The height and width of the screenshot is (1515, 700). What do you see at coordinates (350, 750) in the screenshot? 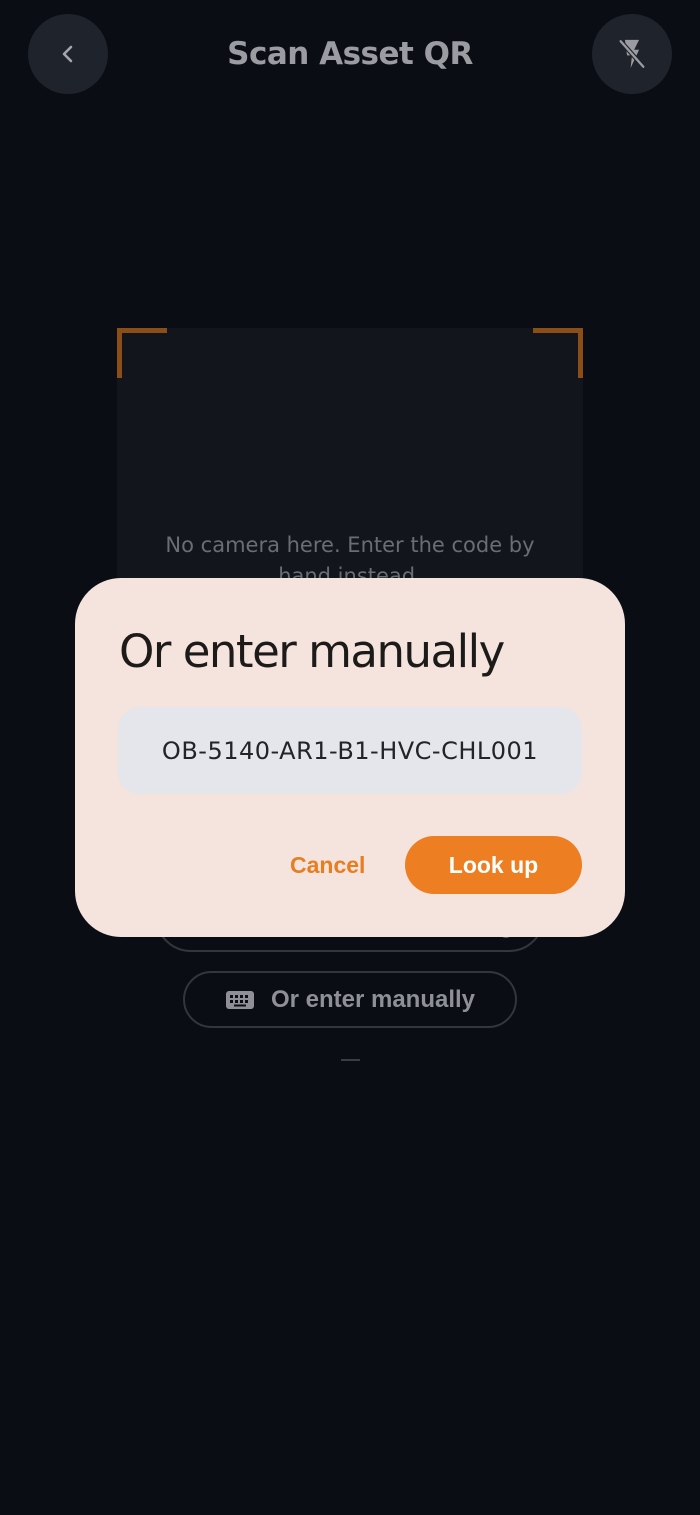
I see `asset-code-input` at bounding box center [350, 750].